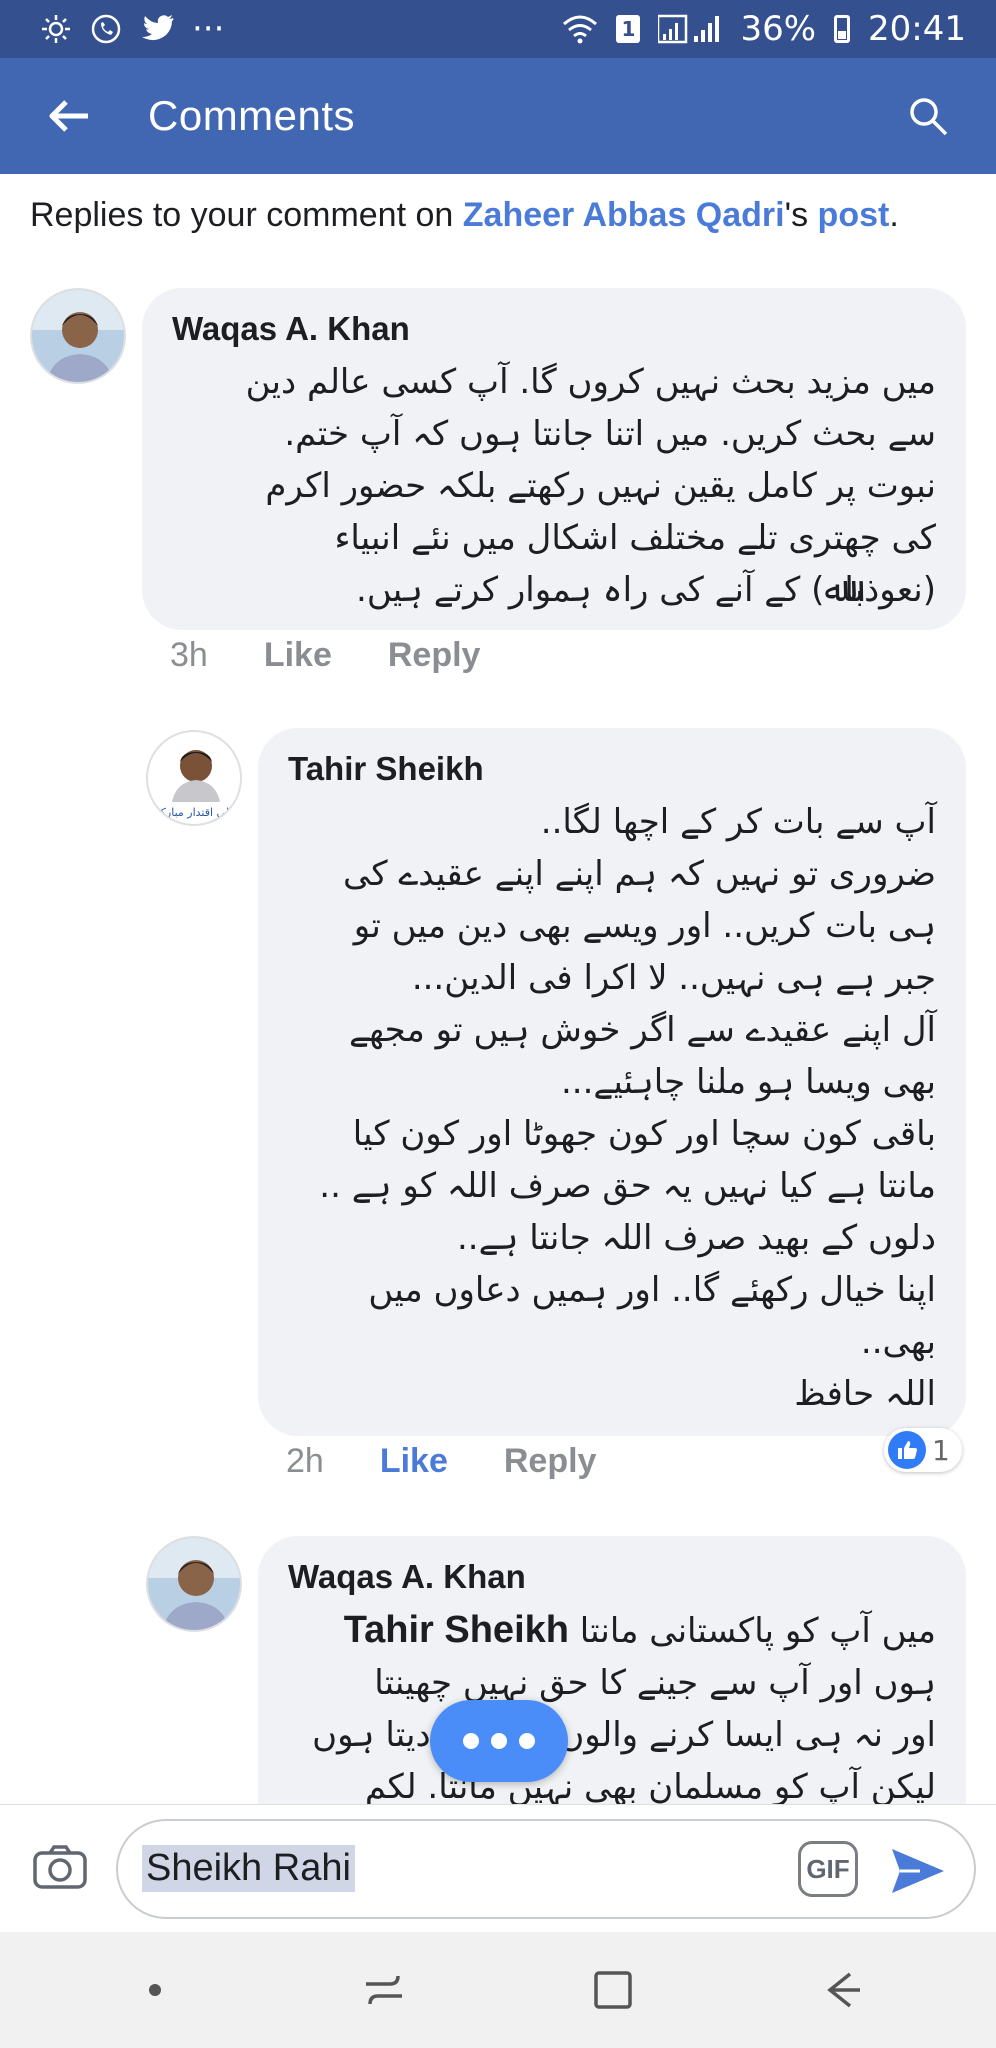 Image resolution: width=996 pixels, height=2048 pixels. What do you see at coordinates (106, 29) in the screenshot?
I see `phone-call-icon` at bounding box center [106, 29].